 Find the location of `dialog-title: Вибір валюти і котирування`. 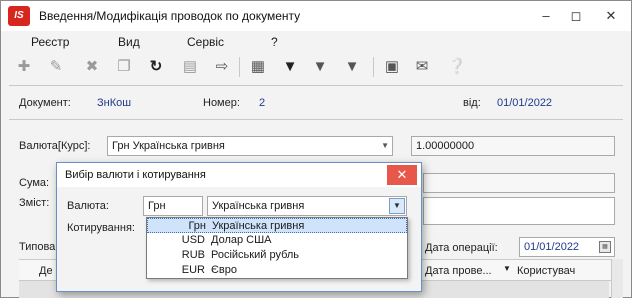

dialog-title: Вибір валюти і котирування is located at coordinates (135, 175).